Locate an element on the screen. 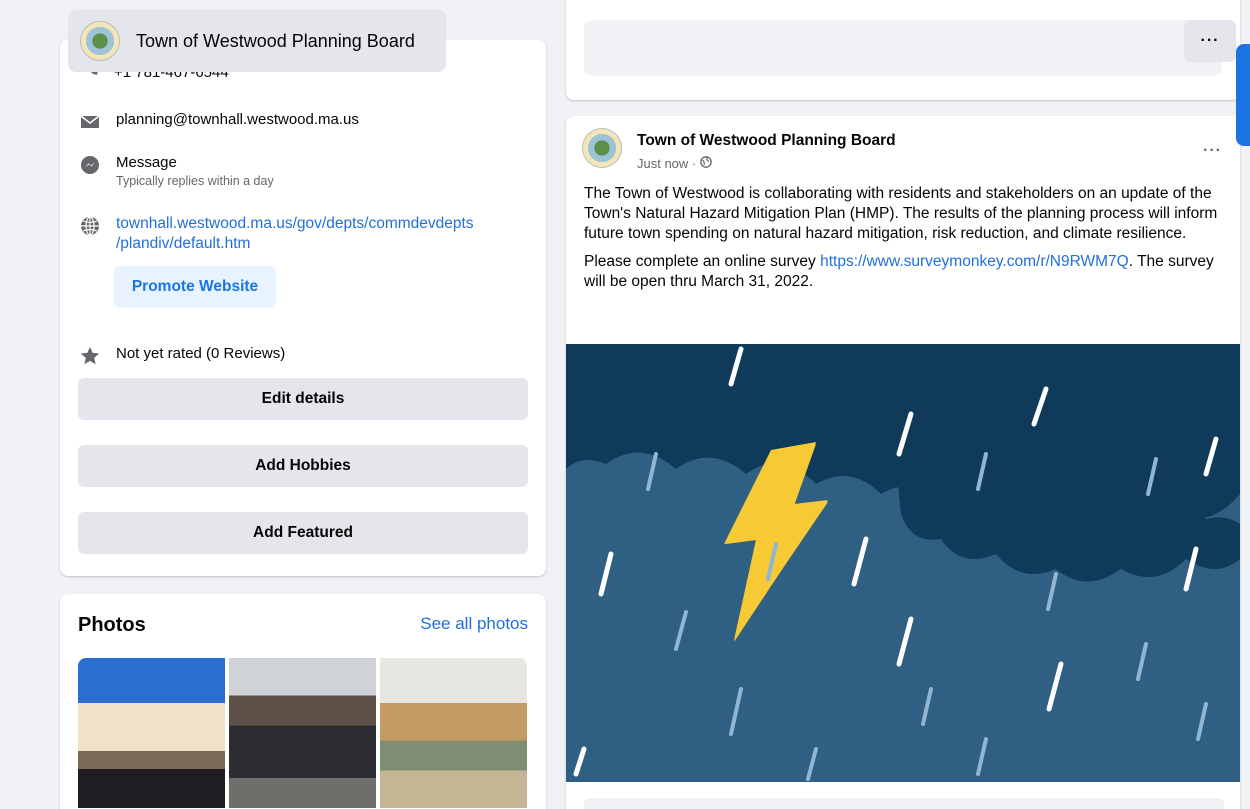 The image size is (1250, 809). previous-post-card is located at coordinates (903, 50).